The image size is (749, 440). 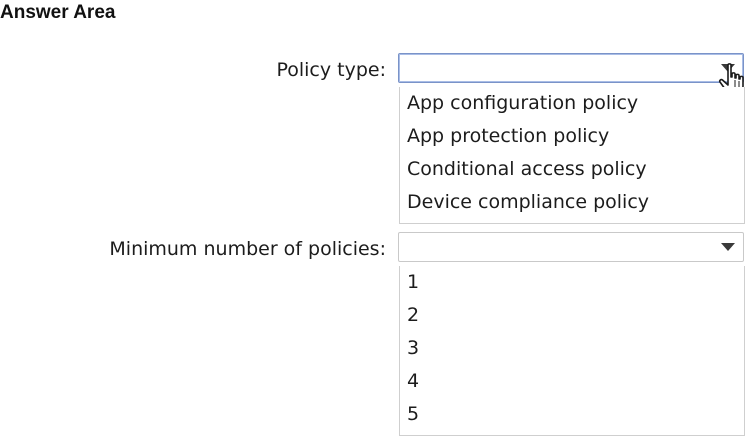 What do you see at coordinates (572, 315) in the screenshot?
I see `min-policies-option-2: 2` at bounding box center [572, 315].